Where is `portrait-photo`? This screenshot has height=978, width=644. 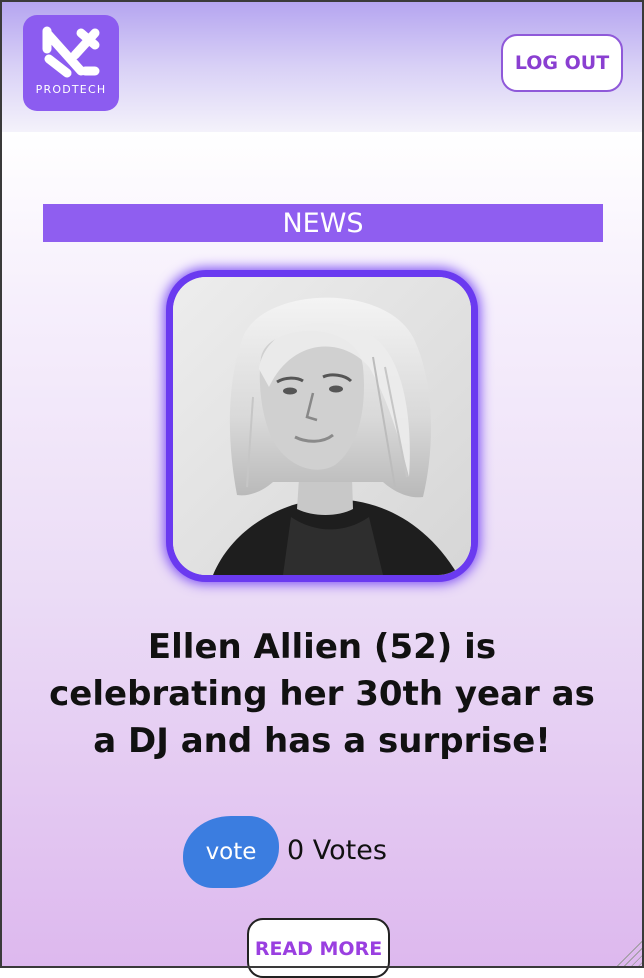
portrait-photo is located at coordinates (322, 426).